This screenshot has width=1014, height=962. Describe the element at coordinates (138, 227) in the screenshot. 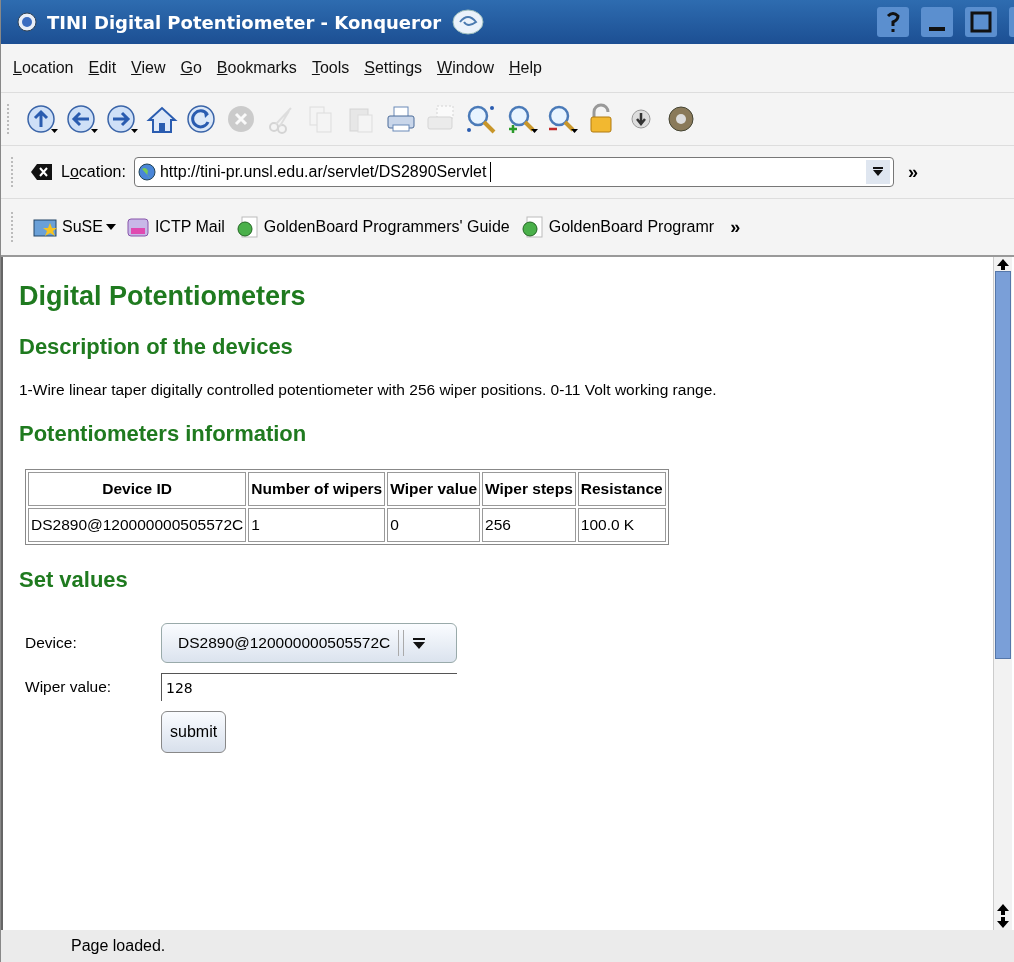

I see `mail-icon` at that location.